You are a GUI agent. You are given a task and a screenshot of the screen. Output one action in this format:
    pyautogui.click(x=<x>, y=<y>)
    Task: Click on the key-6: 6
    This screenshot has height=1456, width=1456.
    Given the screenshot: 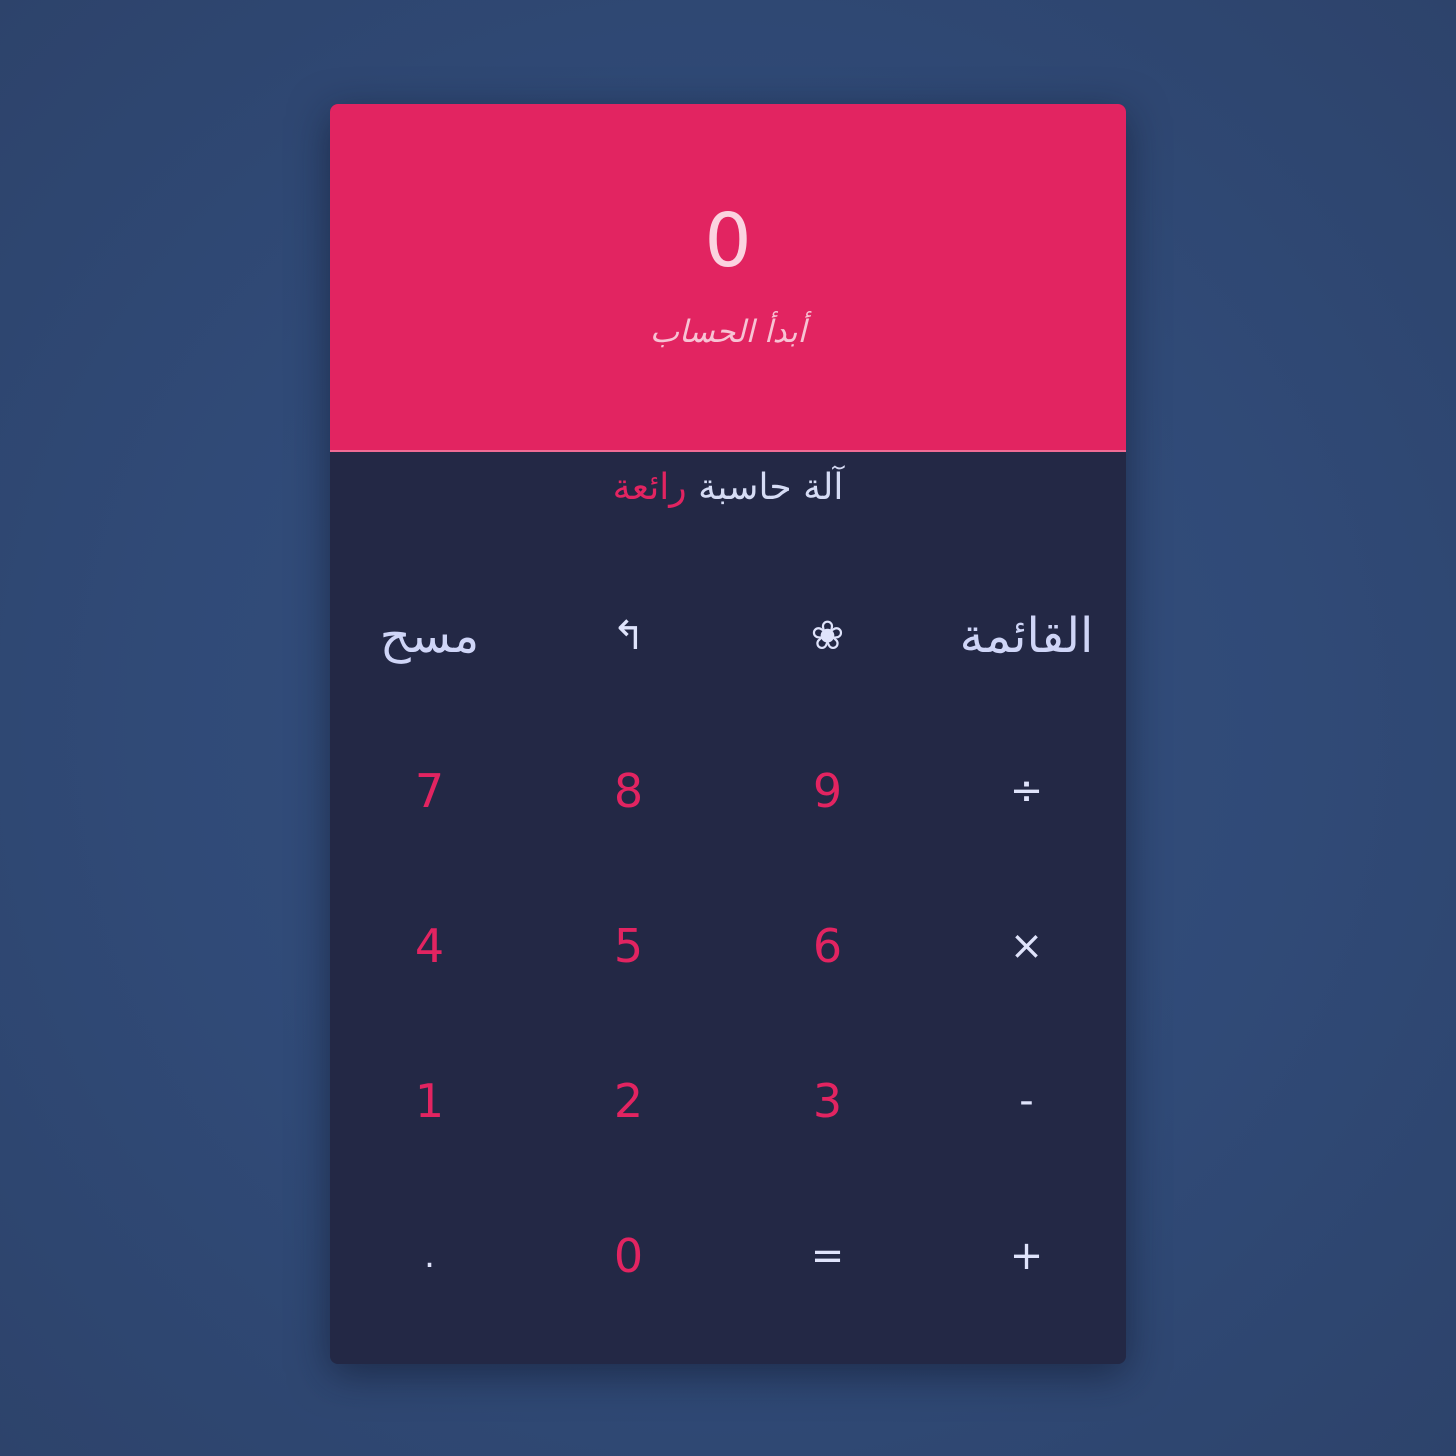 What is the action you would take?
    pyautogui.click(x=827, y=946)
    